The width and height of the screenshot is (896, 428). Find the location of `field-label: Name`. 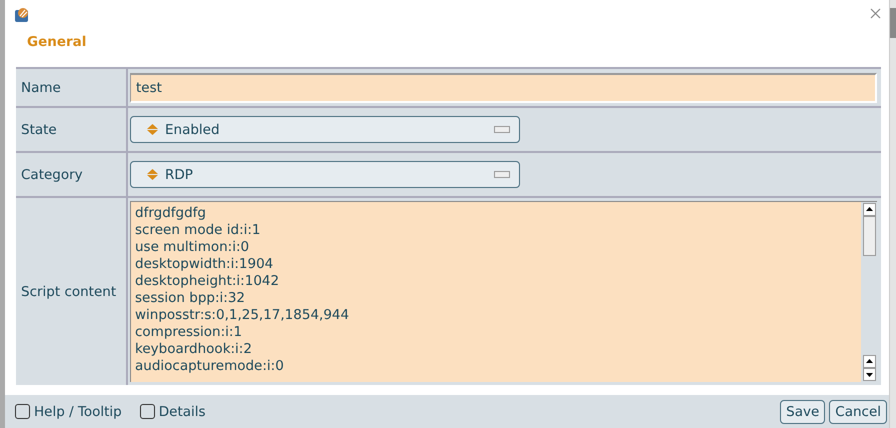

field-label: Name is located at coordinates (41, 88).